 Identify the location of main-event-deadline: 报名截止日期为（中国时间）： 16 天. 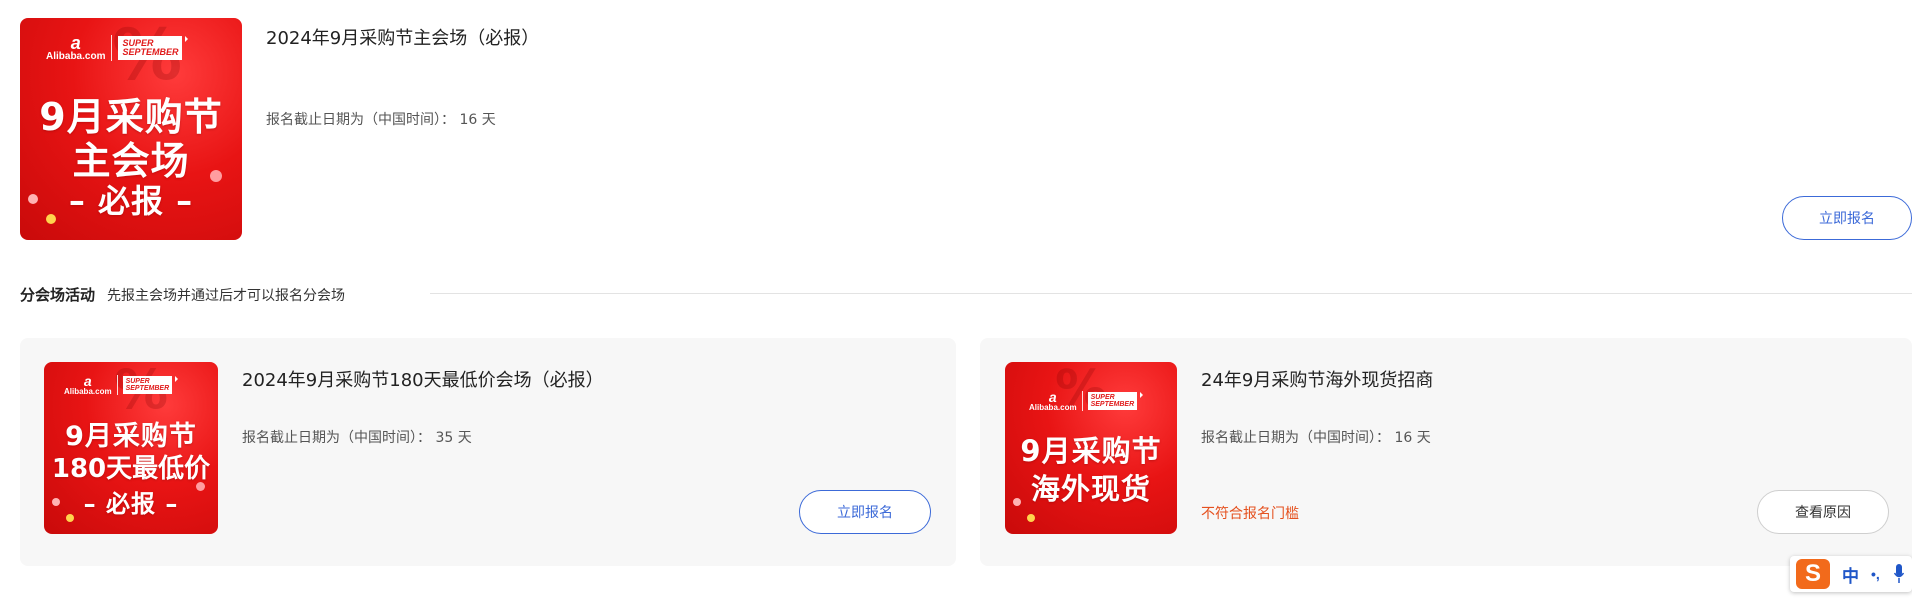
(381, 120).